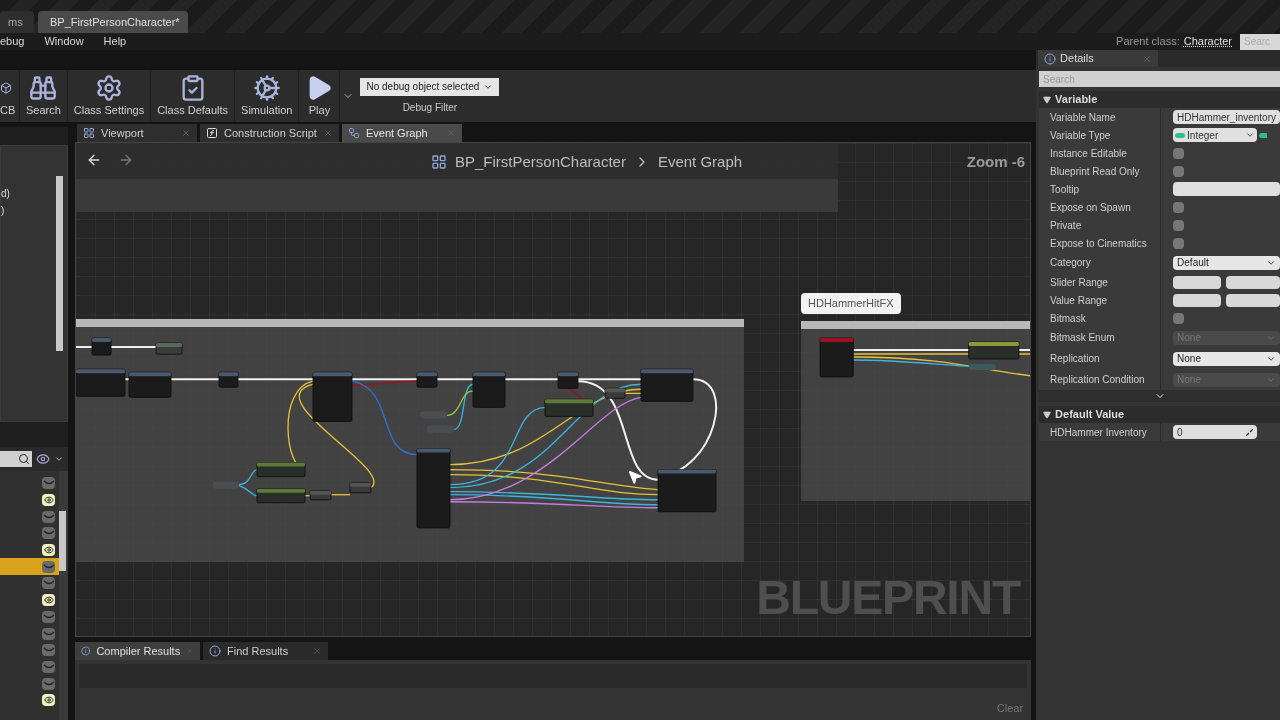  What do you see at coordinates (1207, 41) in the screenshot?
I see `parent-class-link: Character` at bounding box center [1207, 41].